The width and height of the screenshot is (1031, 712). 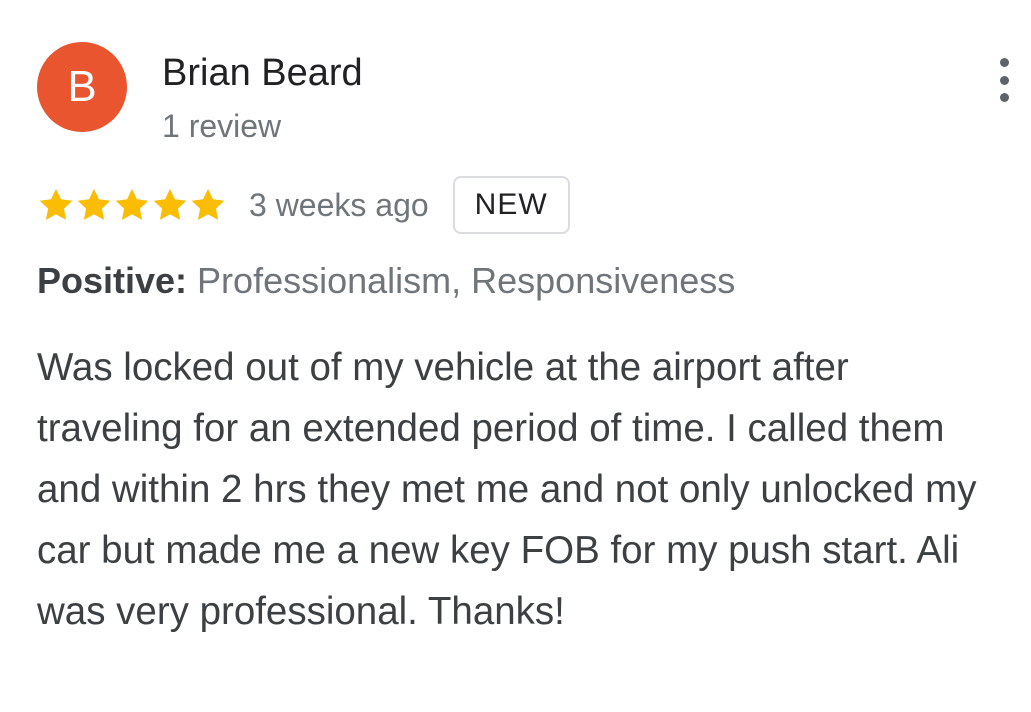 I want to click on highlights-value: Professionalism, Responsiveness, so click(x=466, y=280).